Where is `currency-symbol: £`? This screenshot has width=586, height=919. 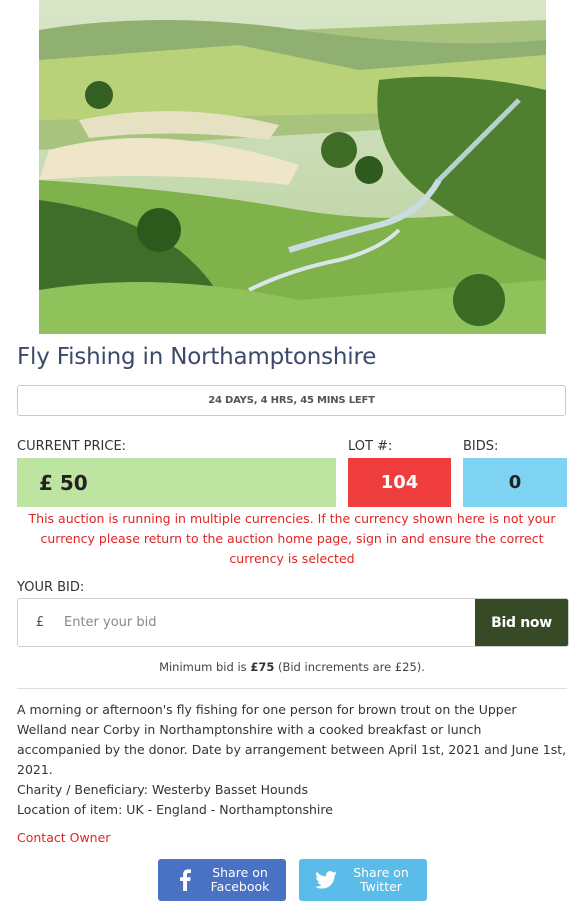
currency-symbol: £ is located at coordinates (40, 622).